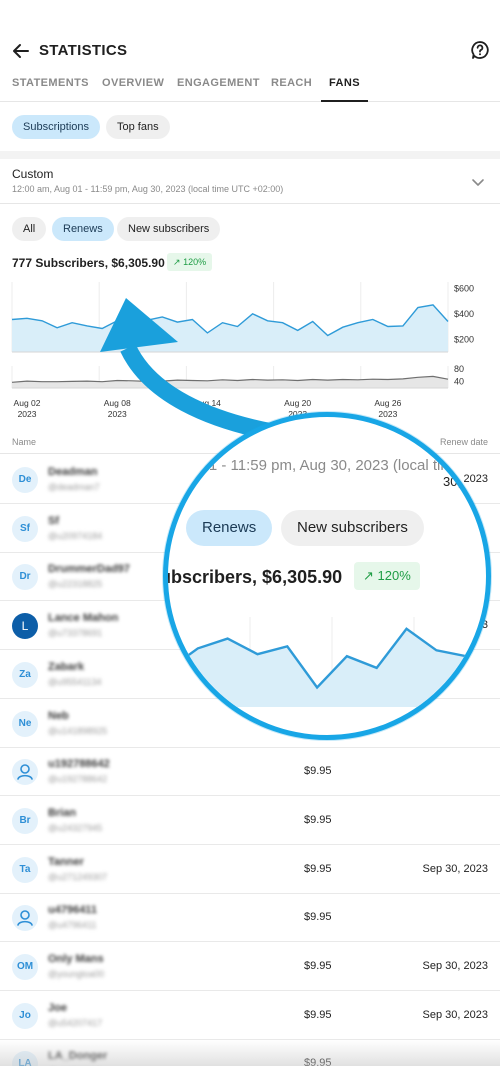 The image size is (500, 1066). I want to click on fan-handle: @u24327945, so click(75, 827).